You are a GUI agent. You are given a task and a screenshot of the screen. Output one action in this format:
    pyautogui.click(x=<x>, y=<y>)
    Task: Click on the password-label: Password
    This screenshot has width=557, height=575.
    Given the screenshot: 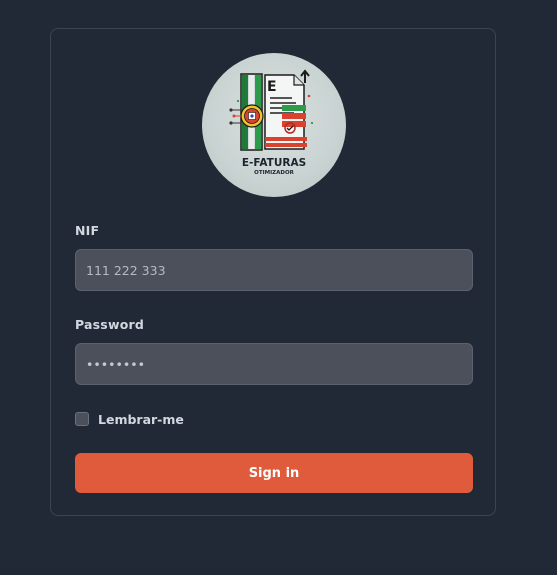 What is the action you would take?
    pyautogui.click(x=109, y=324)
    